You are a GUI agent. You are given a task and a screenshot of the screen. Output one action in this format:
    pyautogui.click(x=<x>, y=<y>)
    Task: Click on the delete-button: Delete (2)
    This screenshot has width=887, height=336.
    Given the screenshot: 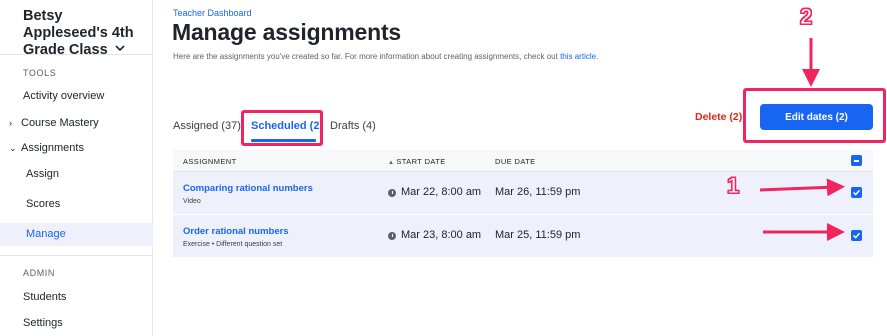 What is the action you would take?
    pyautogui.click(x=718, y=117)
    